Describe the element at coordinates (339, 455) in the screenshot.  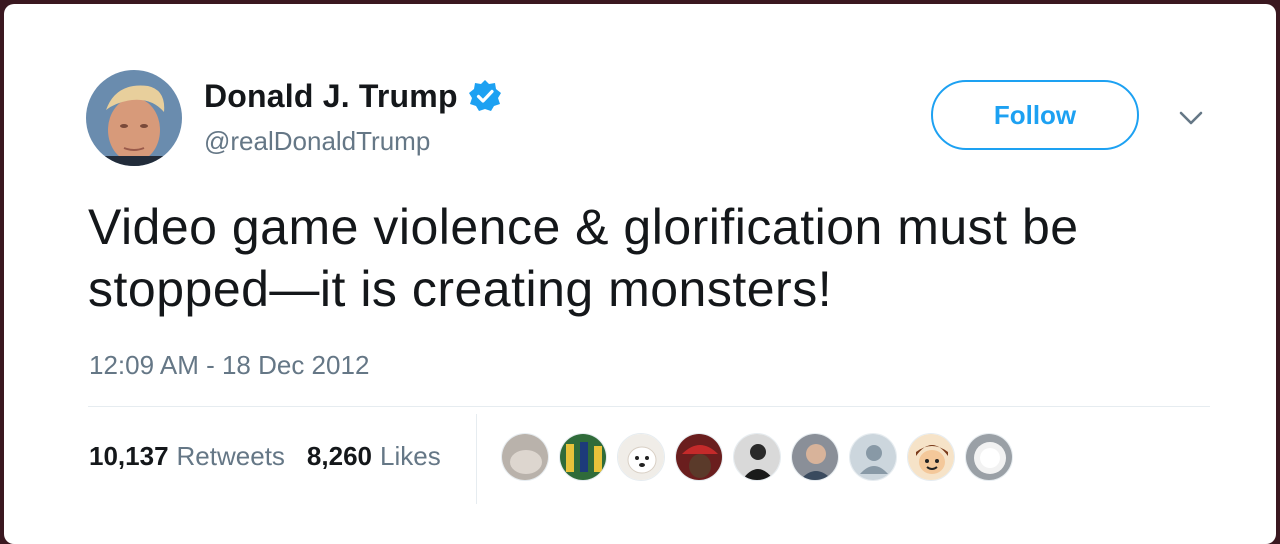
I see `likes-count: 8,260` at that location.